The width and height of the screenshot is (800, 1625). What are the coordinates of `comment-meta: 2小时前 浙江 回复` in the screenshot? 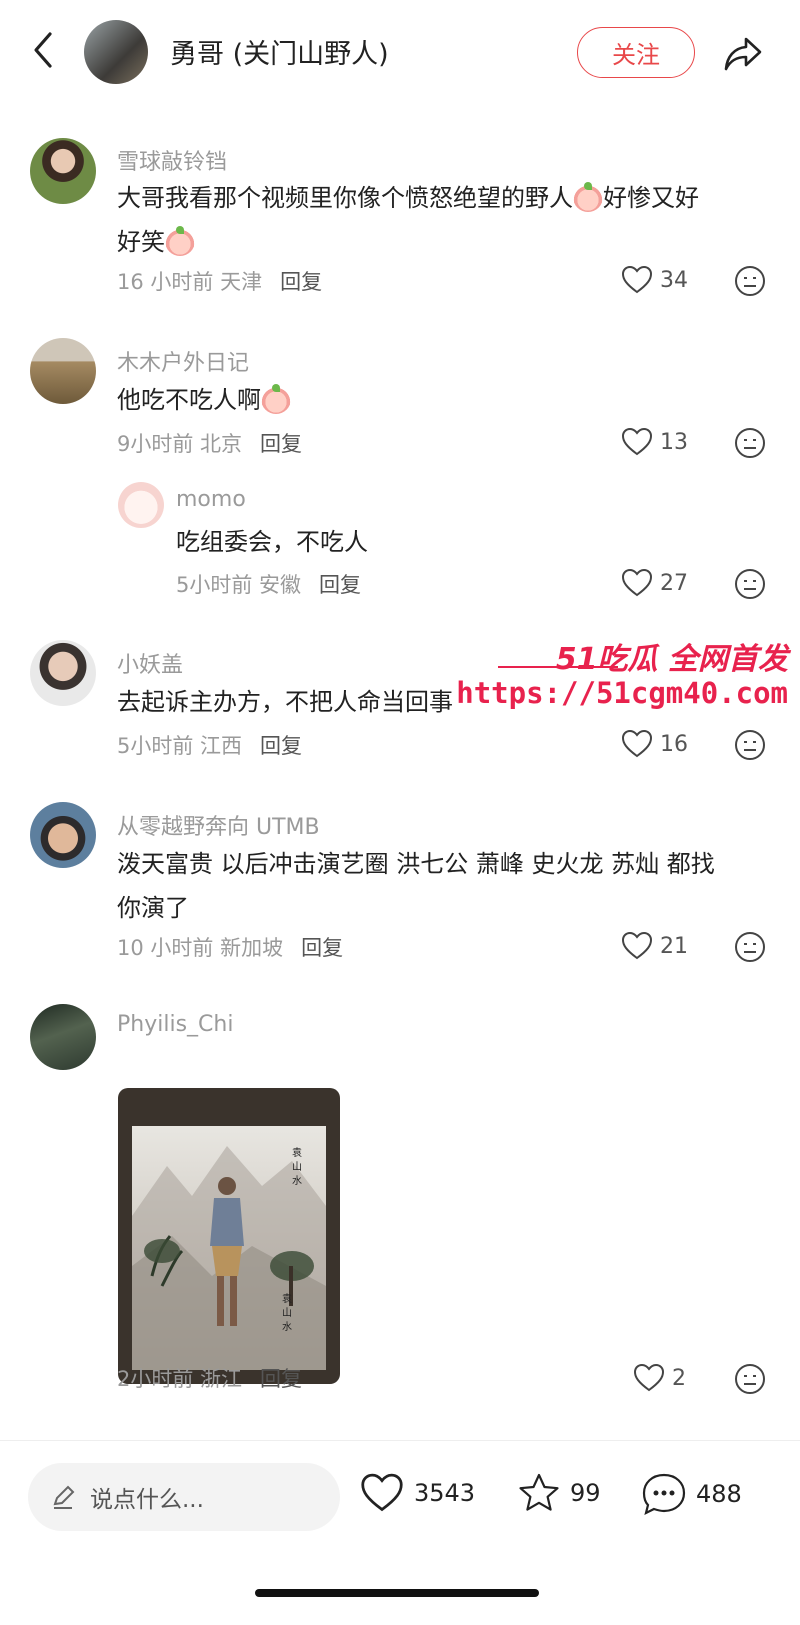 It's located at (209, 1378).